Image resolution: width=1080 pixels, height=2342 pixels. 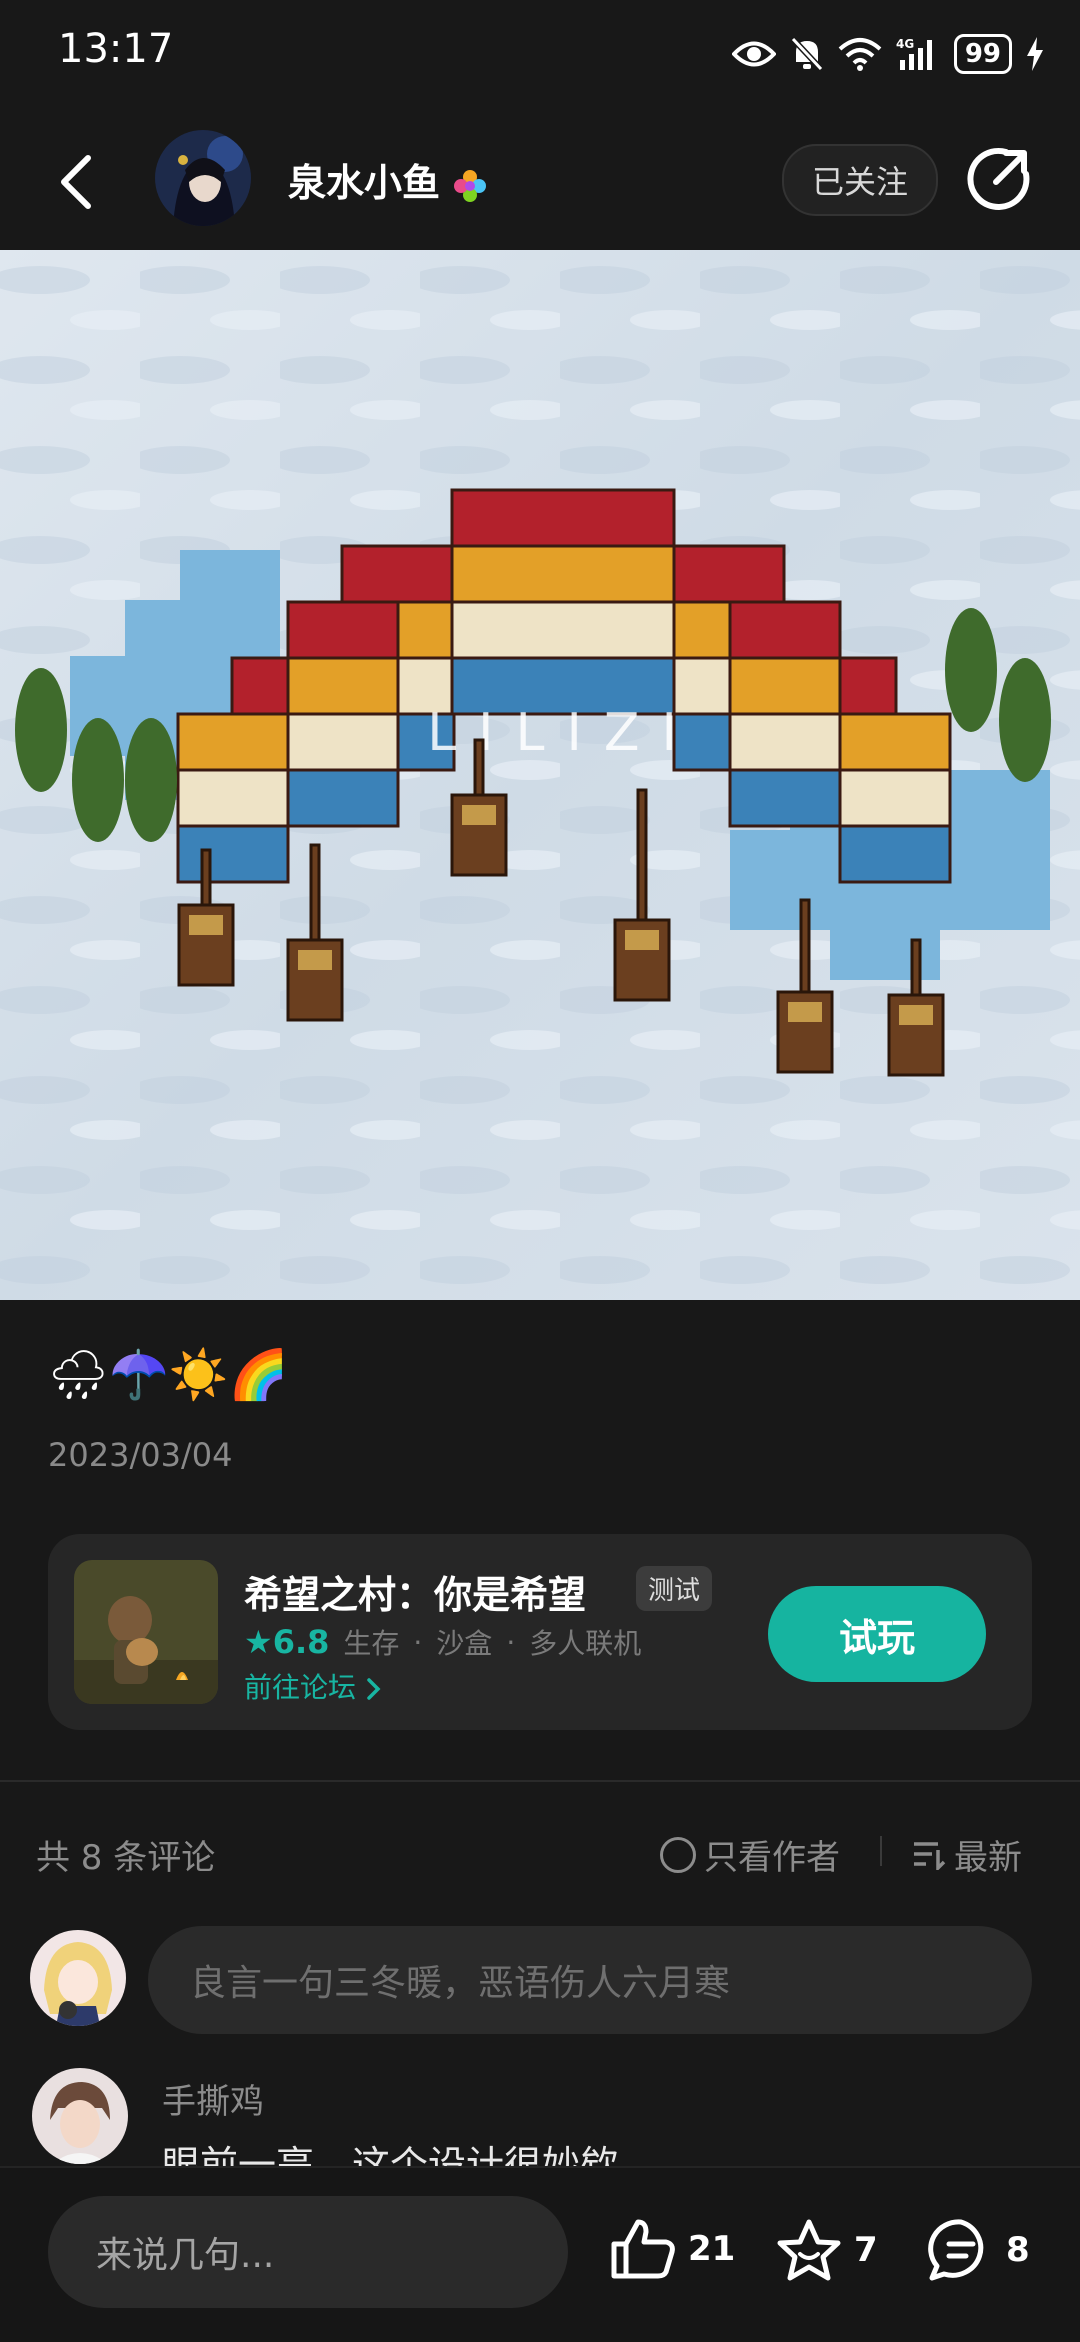 What do you see at coordinates (374, 1689) in the screenshot?
I see `chevron-right-icon` at bounding box center [374, 1689].